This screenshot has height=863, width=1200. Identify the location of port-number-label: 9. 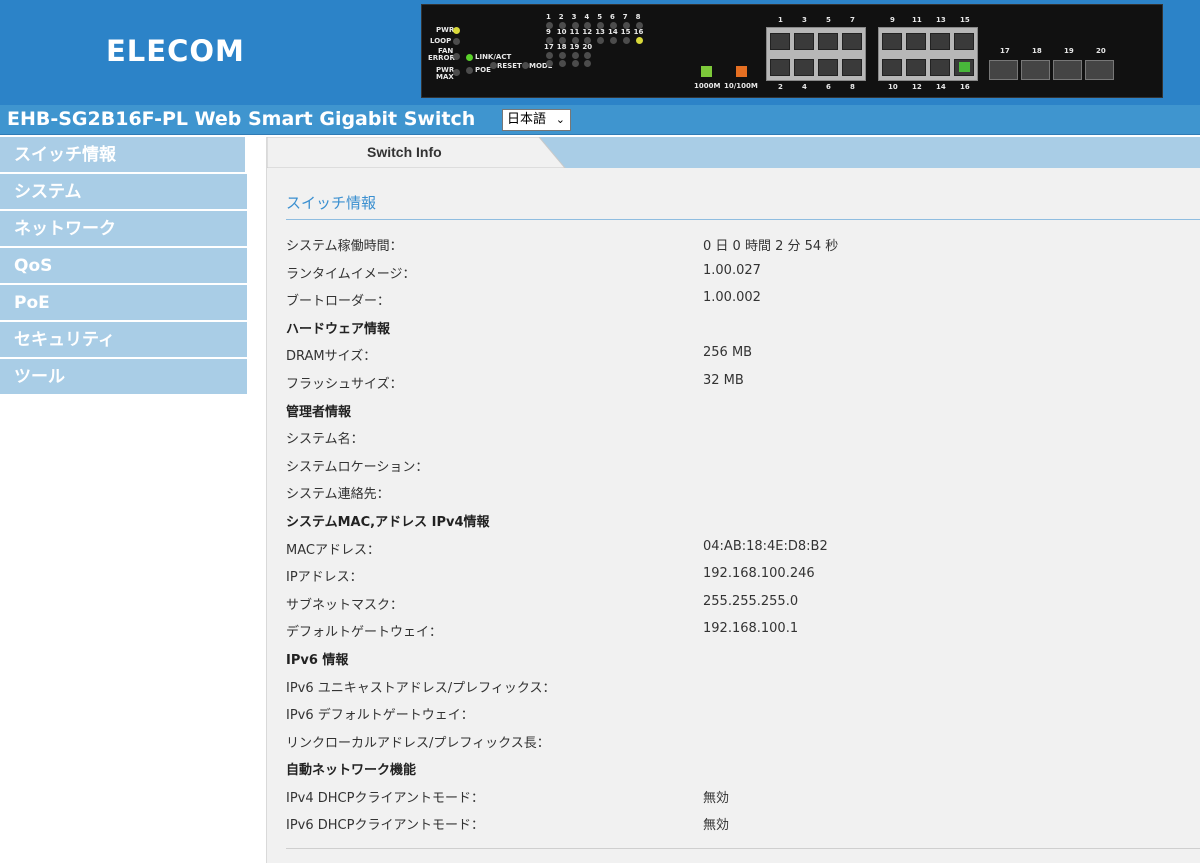
(892, 20).